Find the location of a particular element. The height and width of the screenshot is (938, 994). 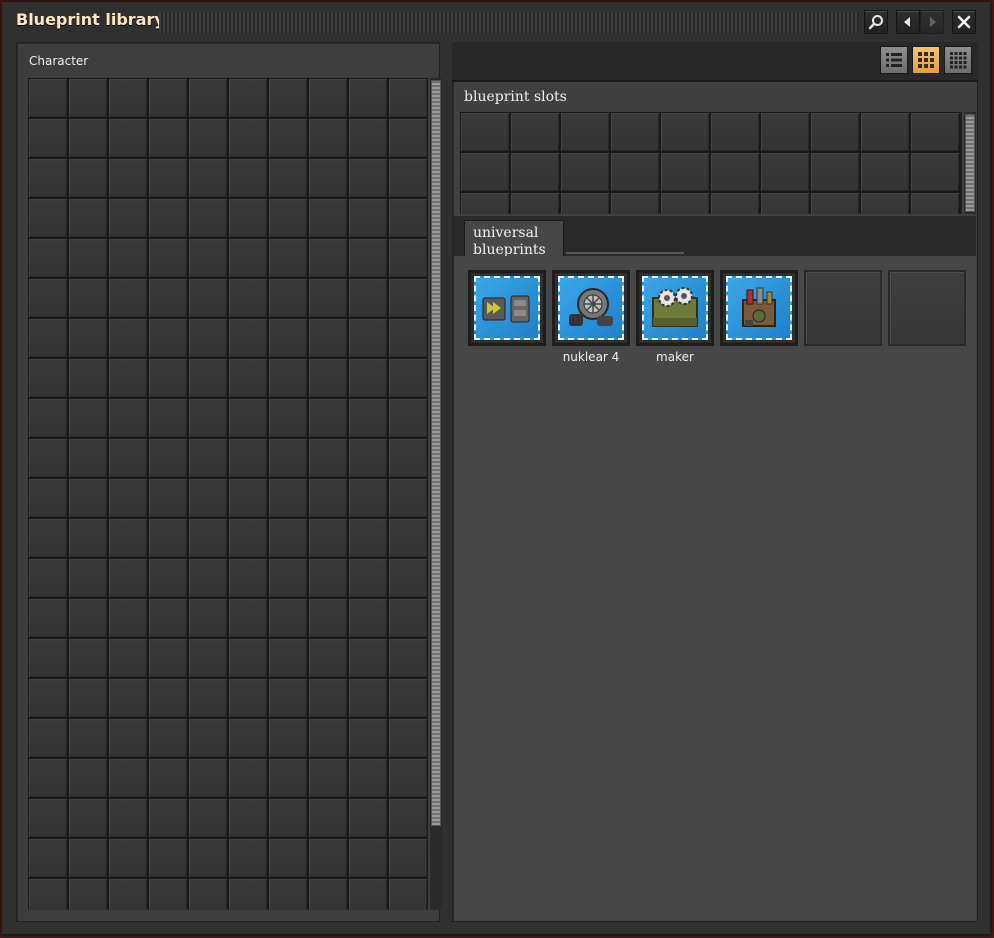

small-grid-view-button is located at coordinates (958, 60).